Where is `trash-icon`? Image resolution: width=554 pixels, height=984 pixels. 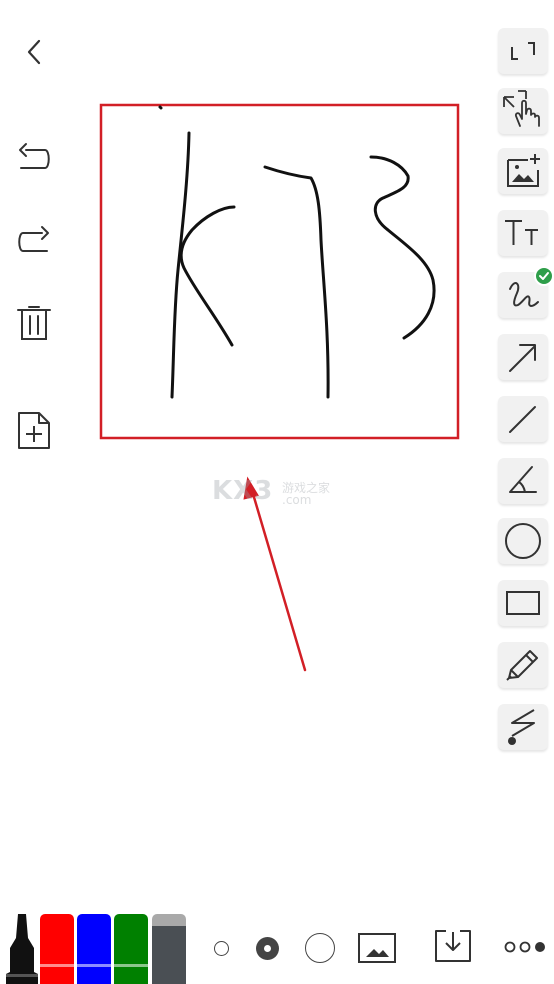
trash-icon is located at coordinates (34, 323).